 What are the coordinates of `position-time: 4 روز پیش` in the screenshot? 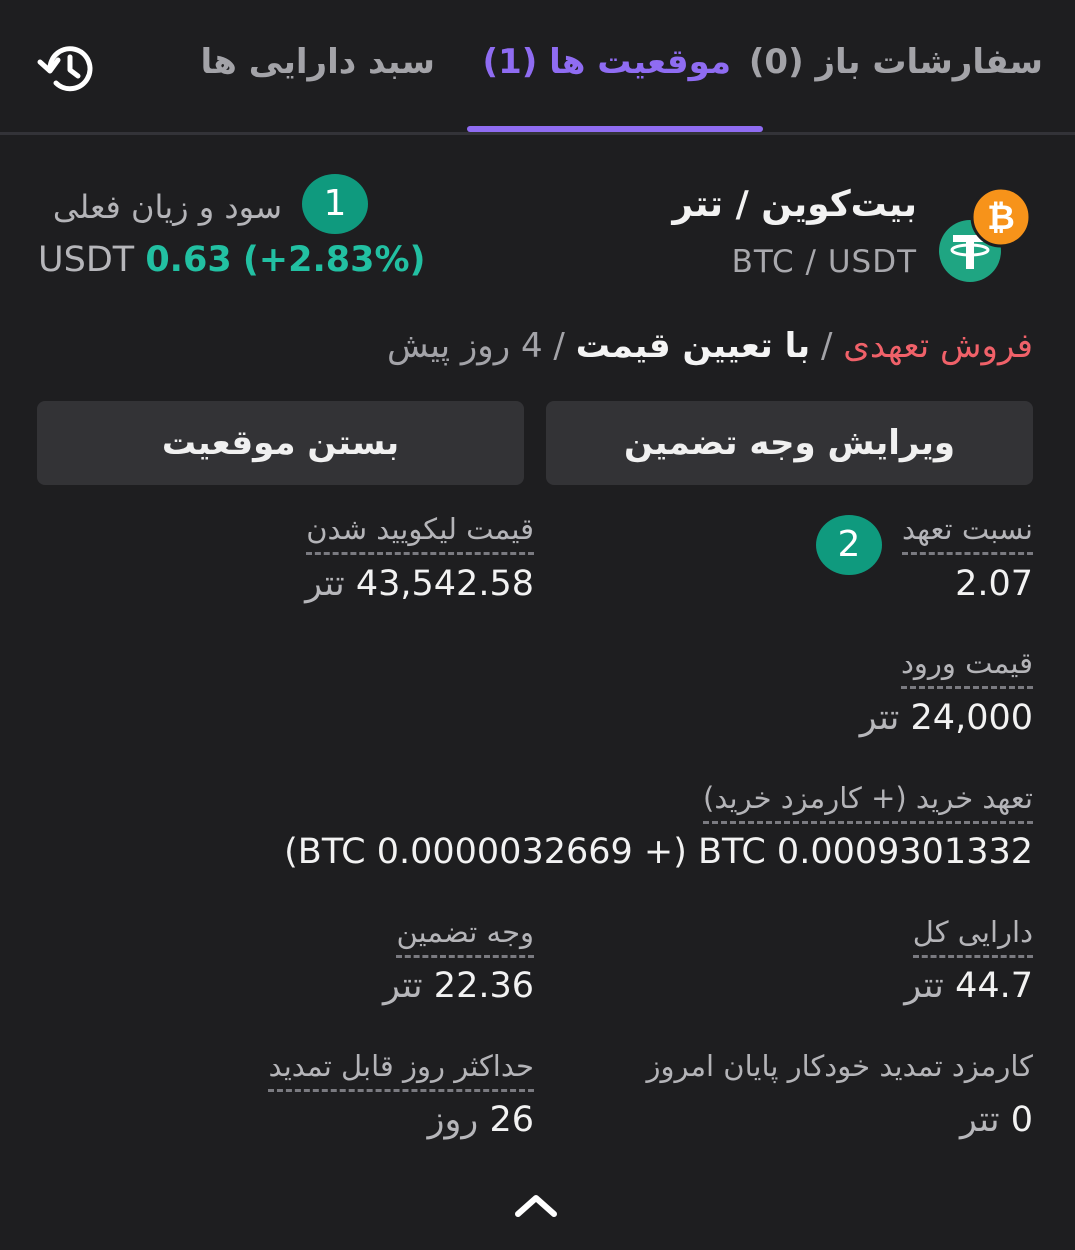 It's located at (465, 346).